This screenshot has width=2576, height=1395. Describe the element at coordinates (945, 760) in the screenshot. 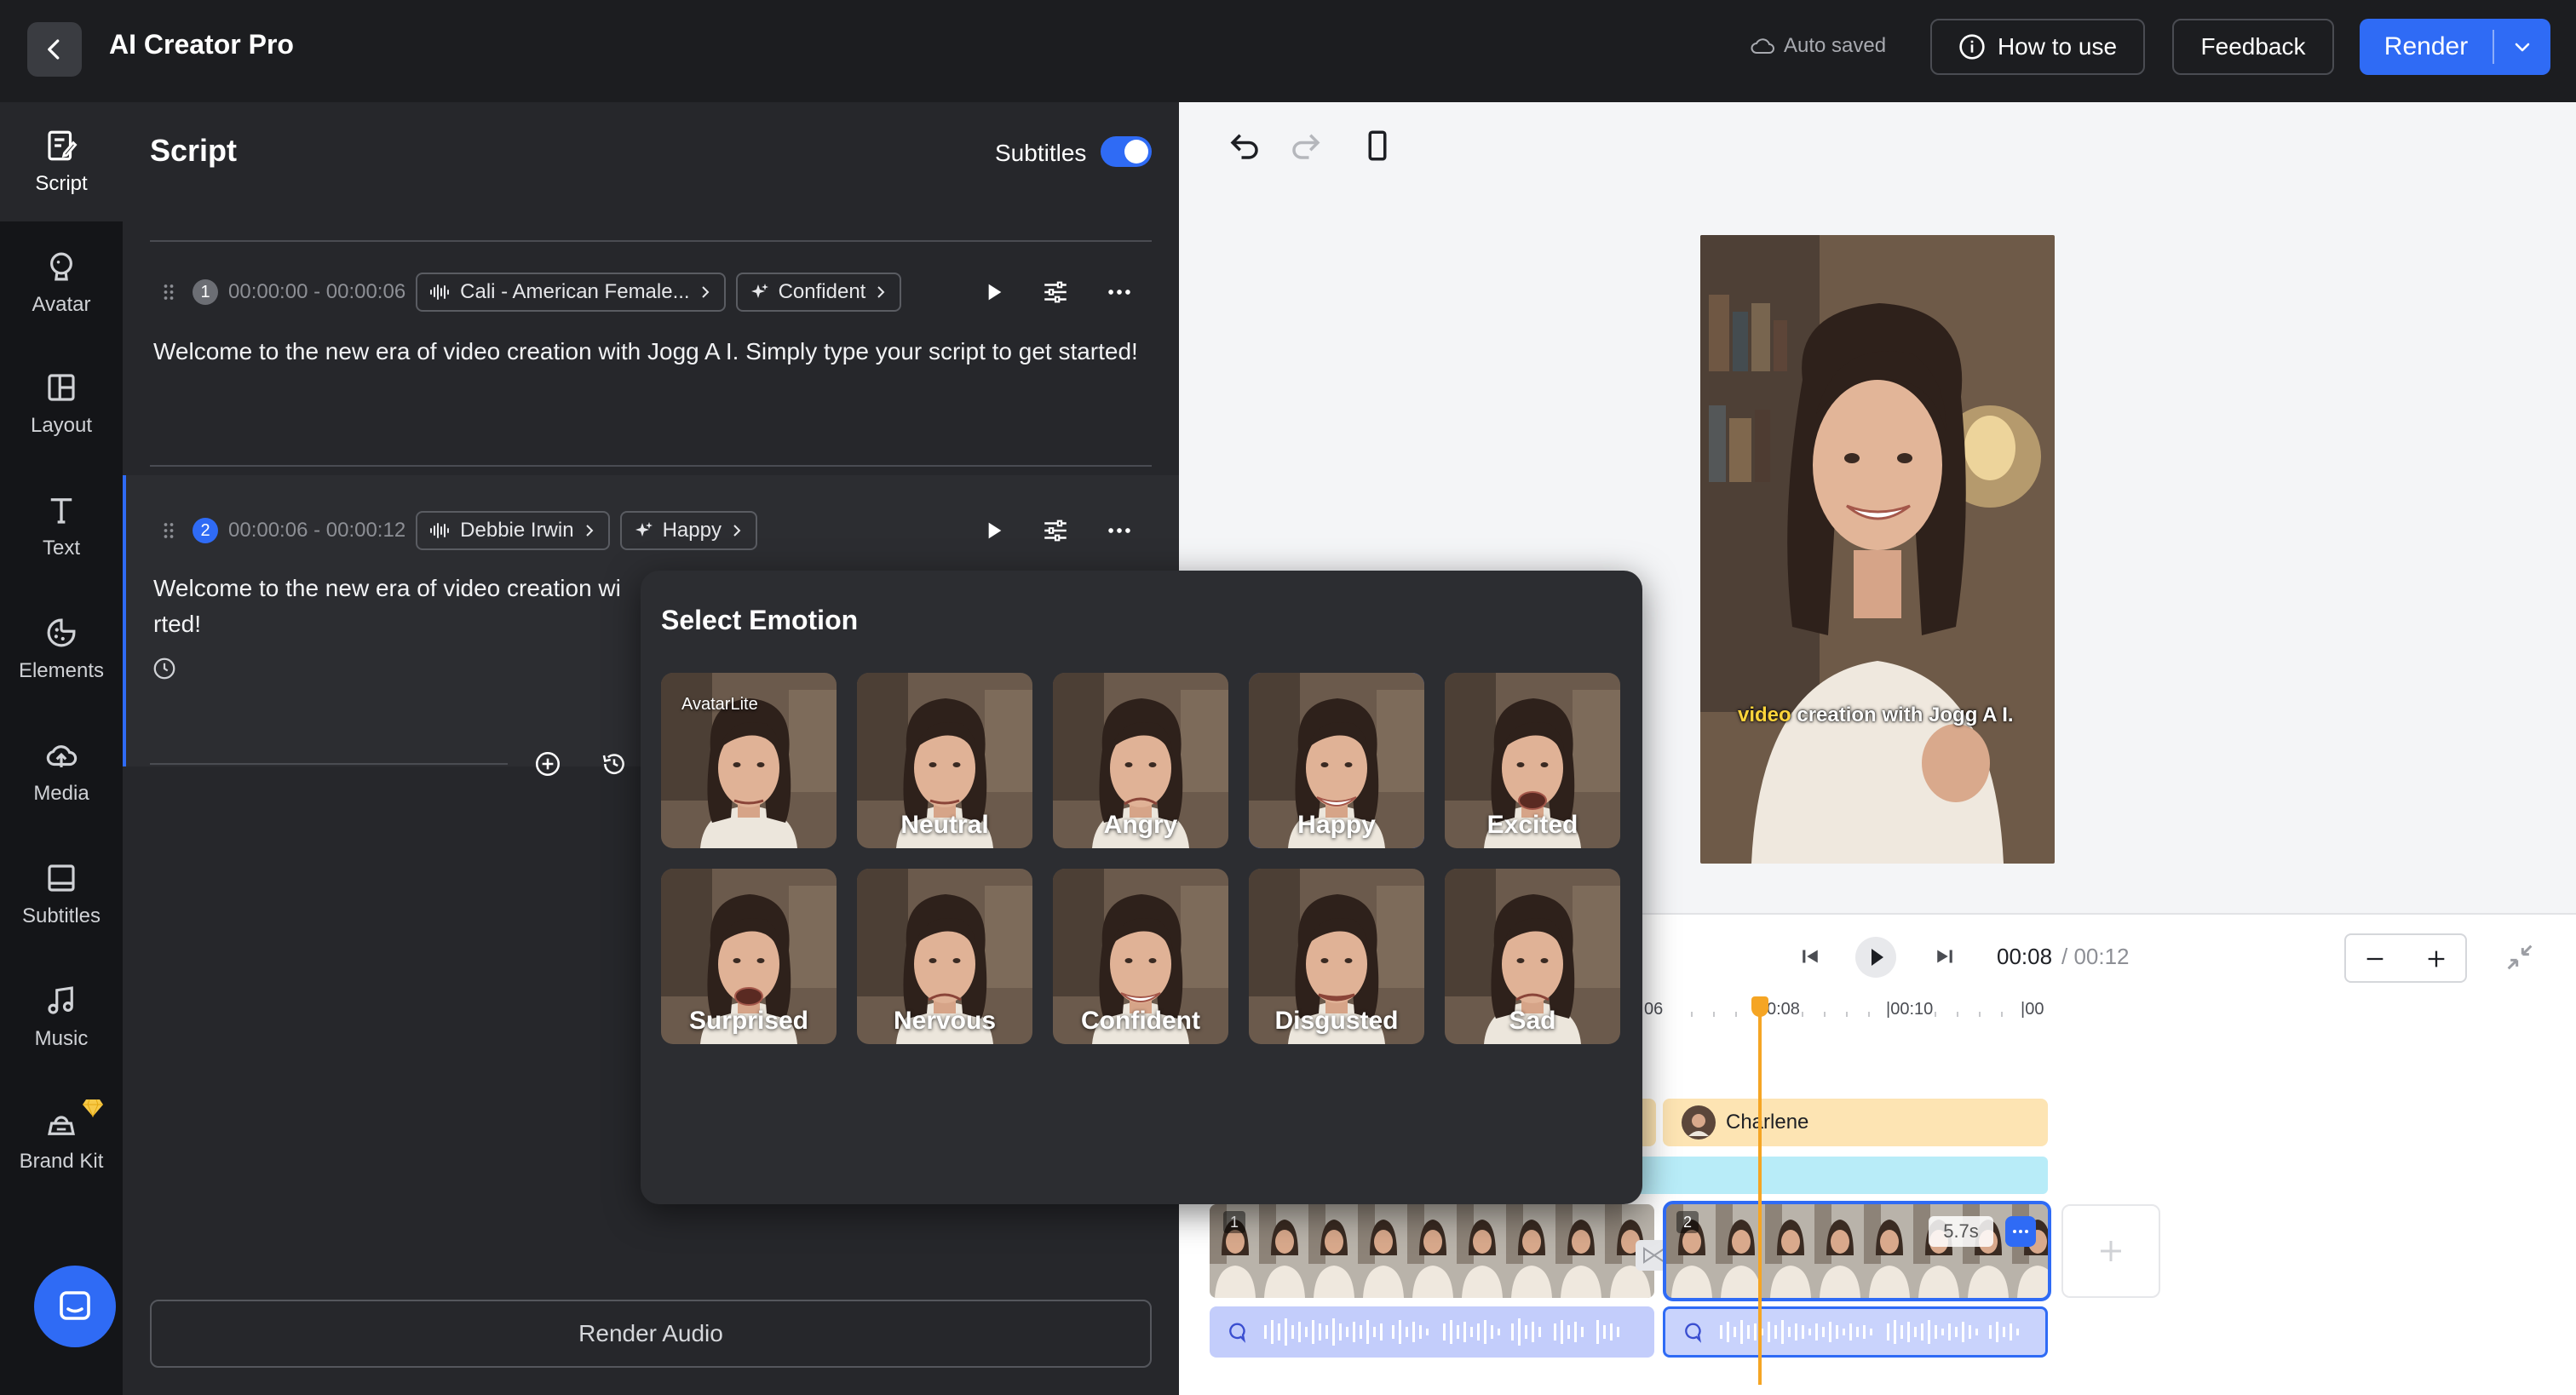

I see `emotion-option-neutral: Neutral` at that location.